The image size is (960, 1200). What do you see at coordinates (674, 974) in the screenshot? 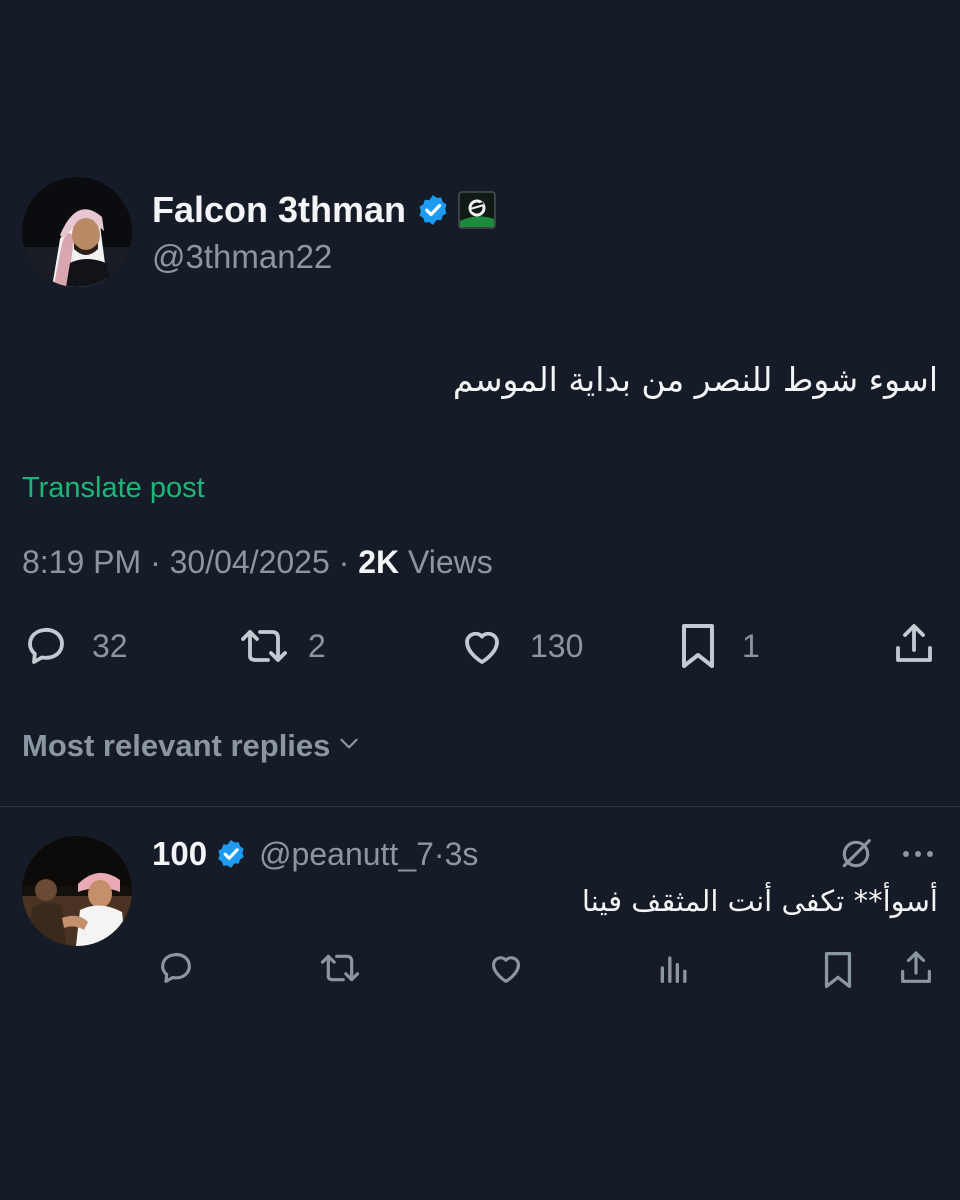
I see `views-icon` at bounding box center [674, 974].